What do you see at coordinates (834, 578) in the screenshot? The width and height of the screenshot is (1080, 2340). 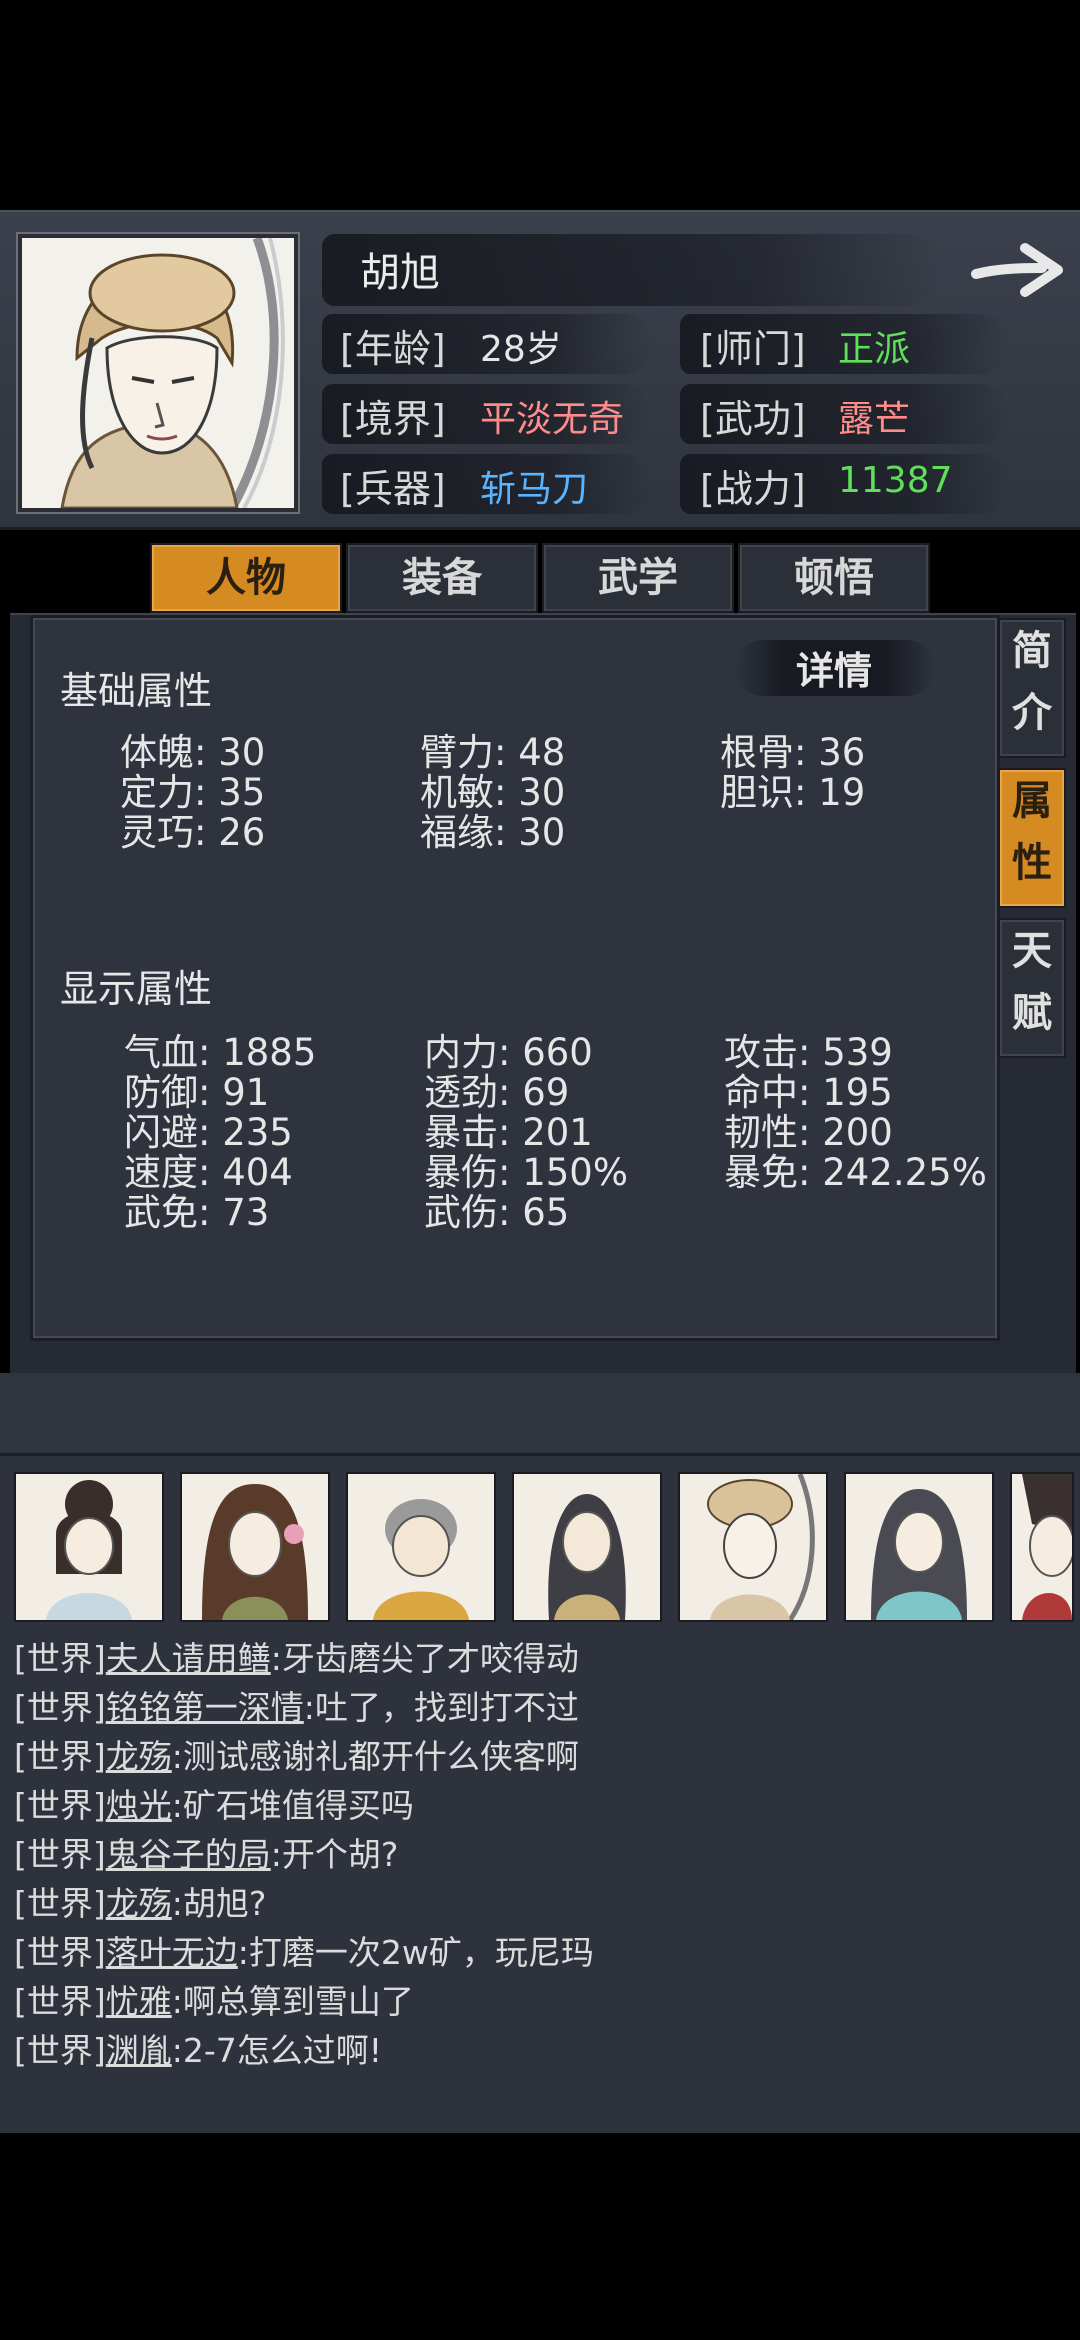 I see `tab-enlightenment: 顿悟` at bounding box center [834, 578].